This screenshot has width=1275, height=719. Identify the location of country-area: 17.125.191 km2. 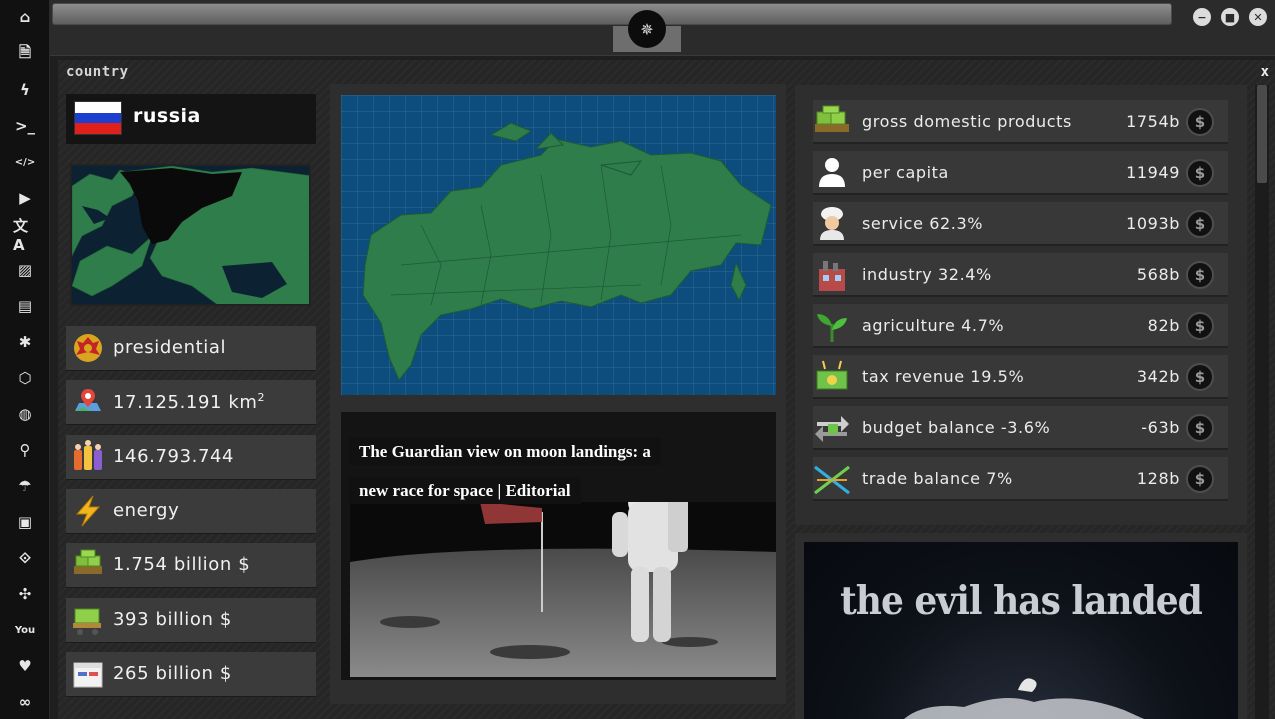
(189, 402).